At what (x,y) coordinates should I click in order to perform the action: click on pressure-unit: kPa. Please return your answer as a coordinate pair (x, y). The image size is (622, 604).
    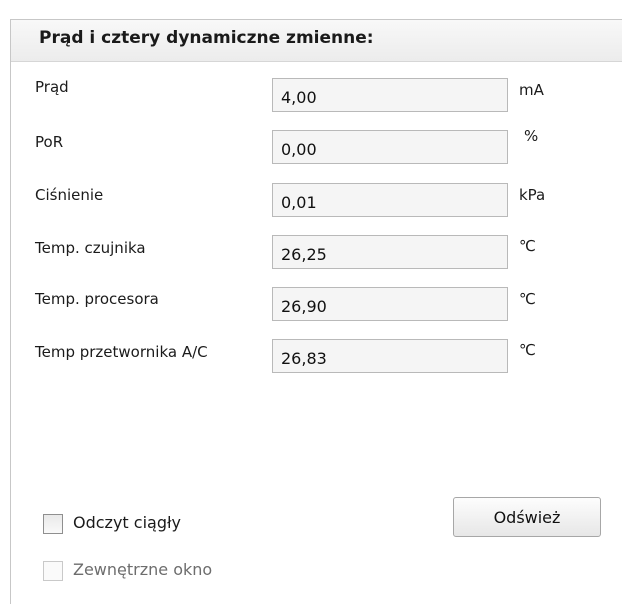
    Looking at the image, I should click on (532, 195).